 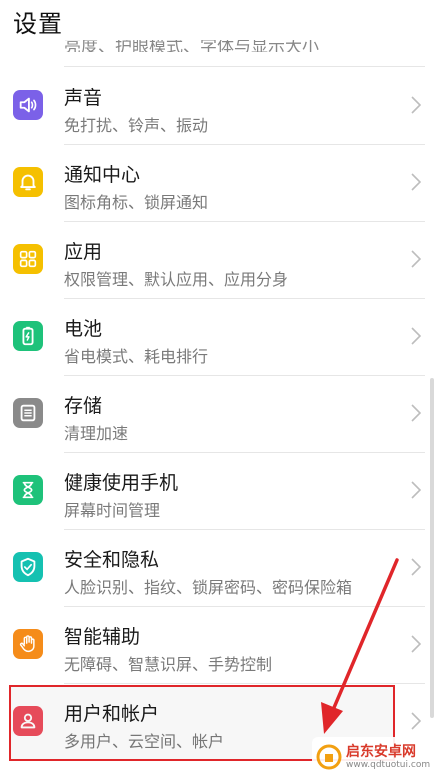 I want to click on settings-item-digital-balance: 健康使用手机 屏幕时间管理, so click(x=220, y=491).